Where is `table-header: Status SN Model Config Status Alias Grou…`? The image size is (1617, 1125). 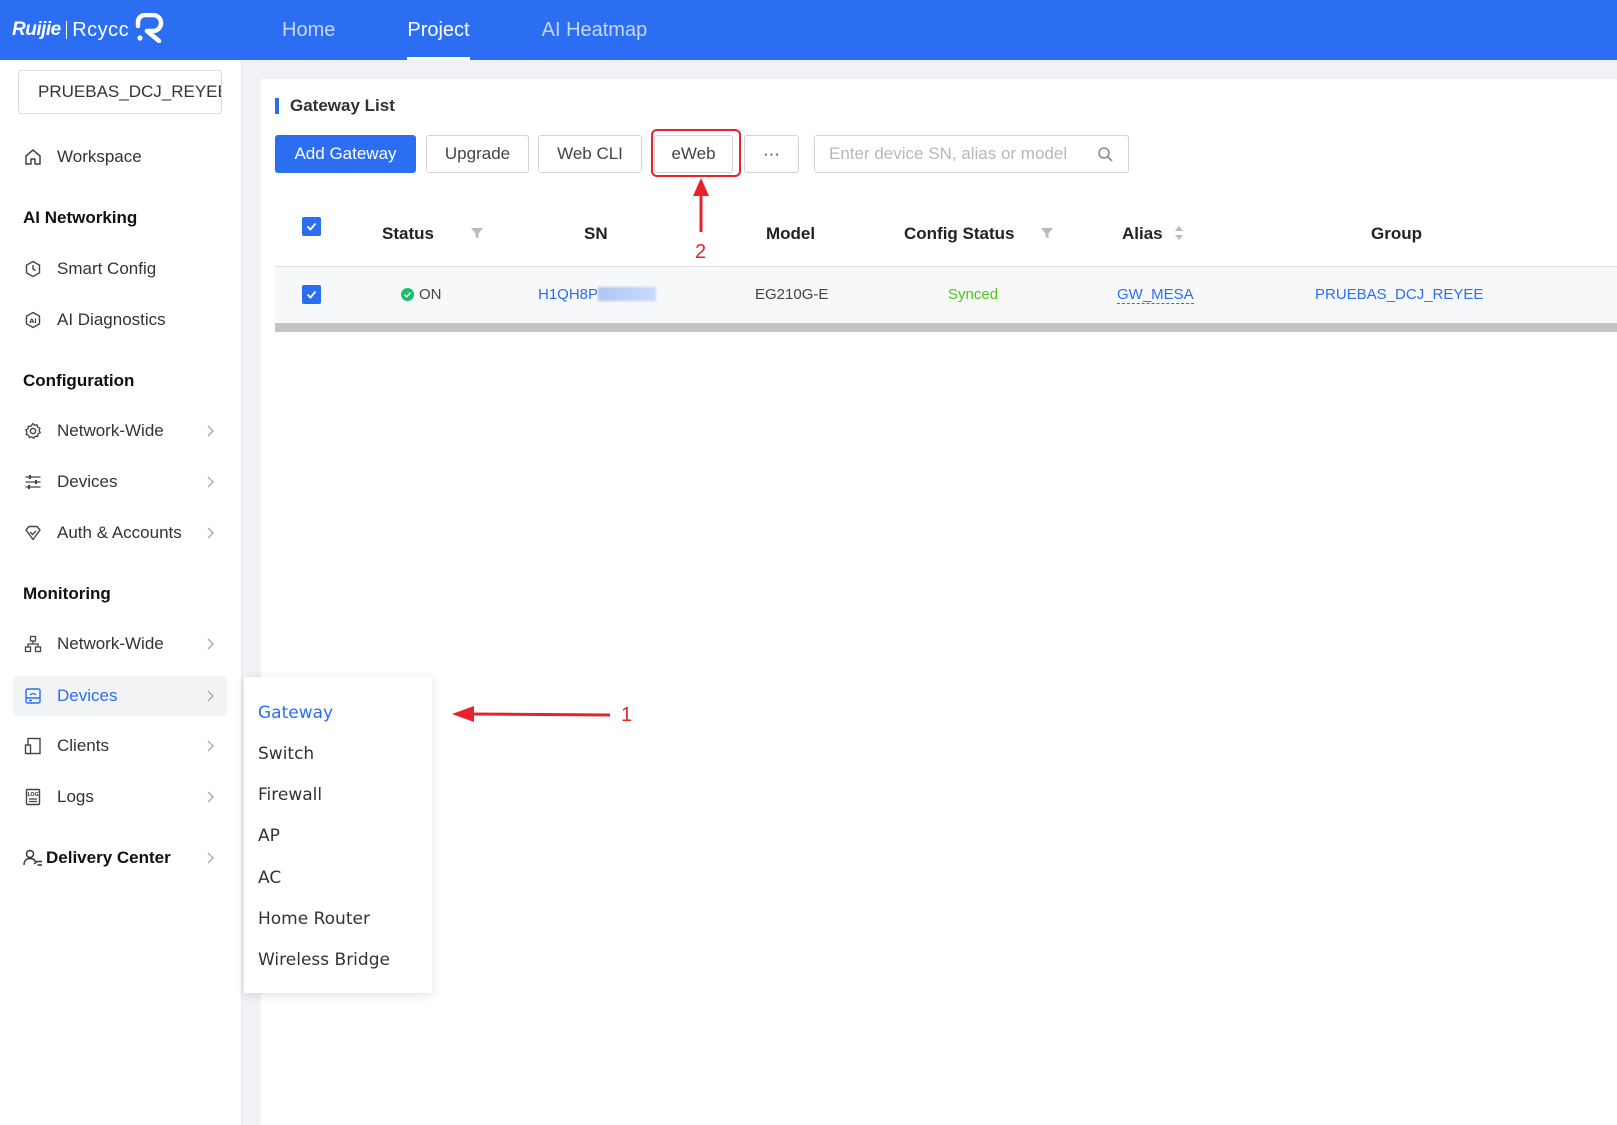
table-header: Status SN Model Config Status Alias Grou… is located at coordinates (946, 232).